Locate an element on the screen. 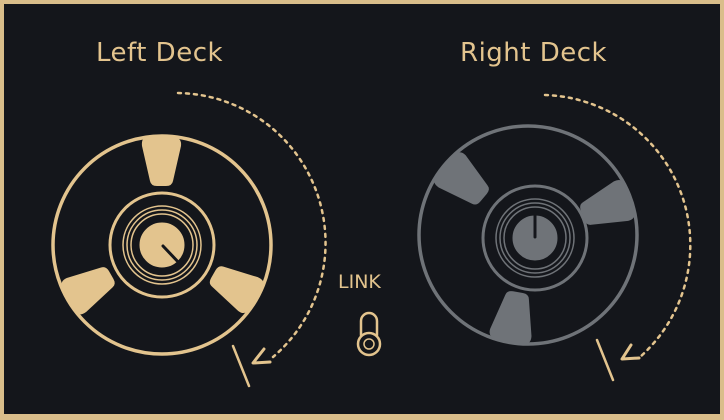  right-knob-icon is located at coordinates (535, 238).